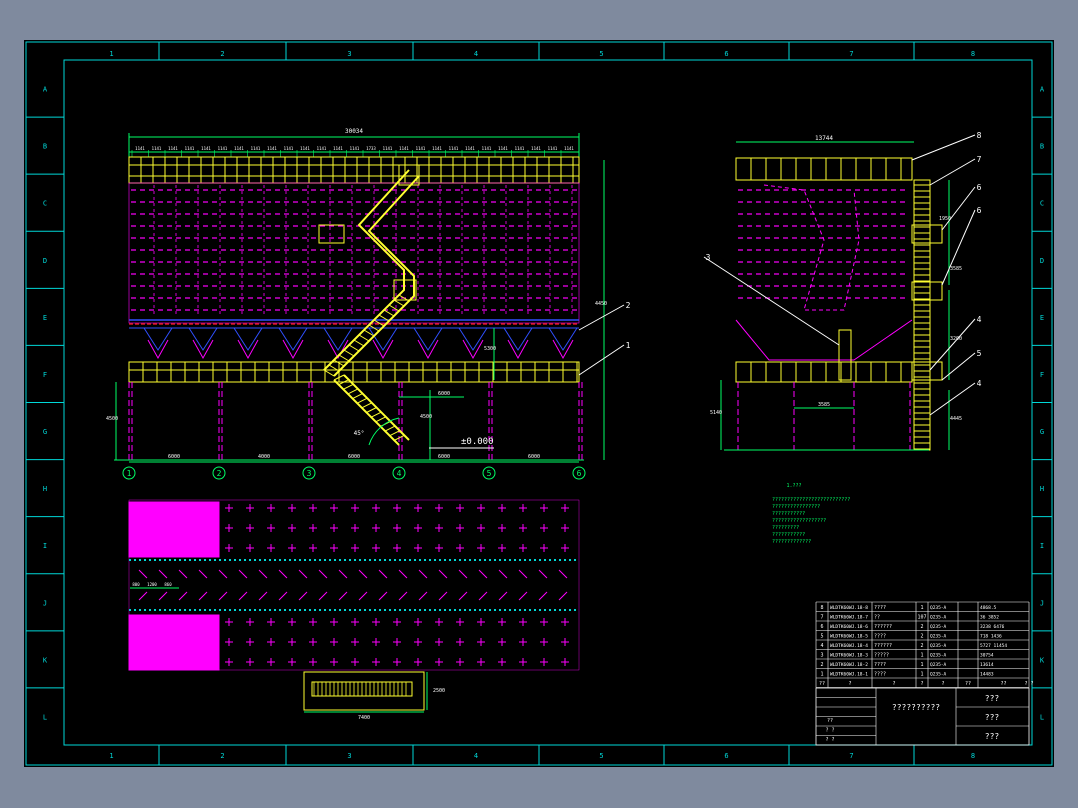 Image resolution: width=1078 pixels, height=808 pixels. Describe the element at coordinates (987, 656) in the screenshot. I see `bom-weight: 30754` at that location.